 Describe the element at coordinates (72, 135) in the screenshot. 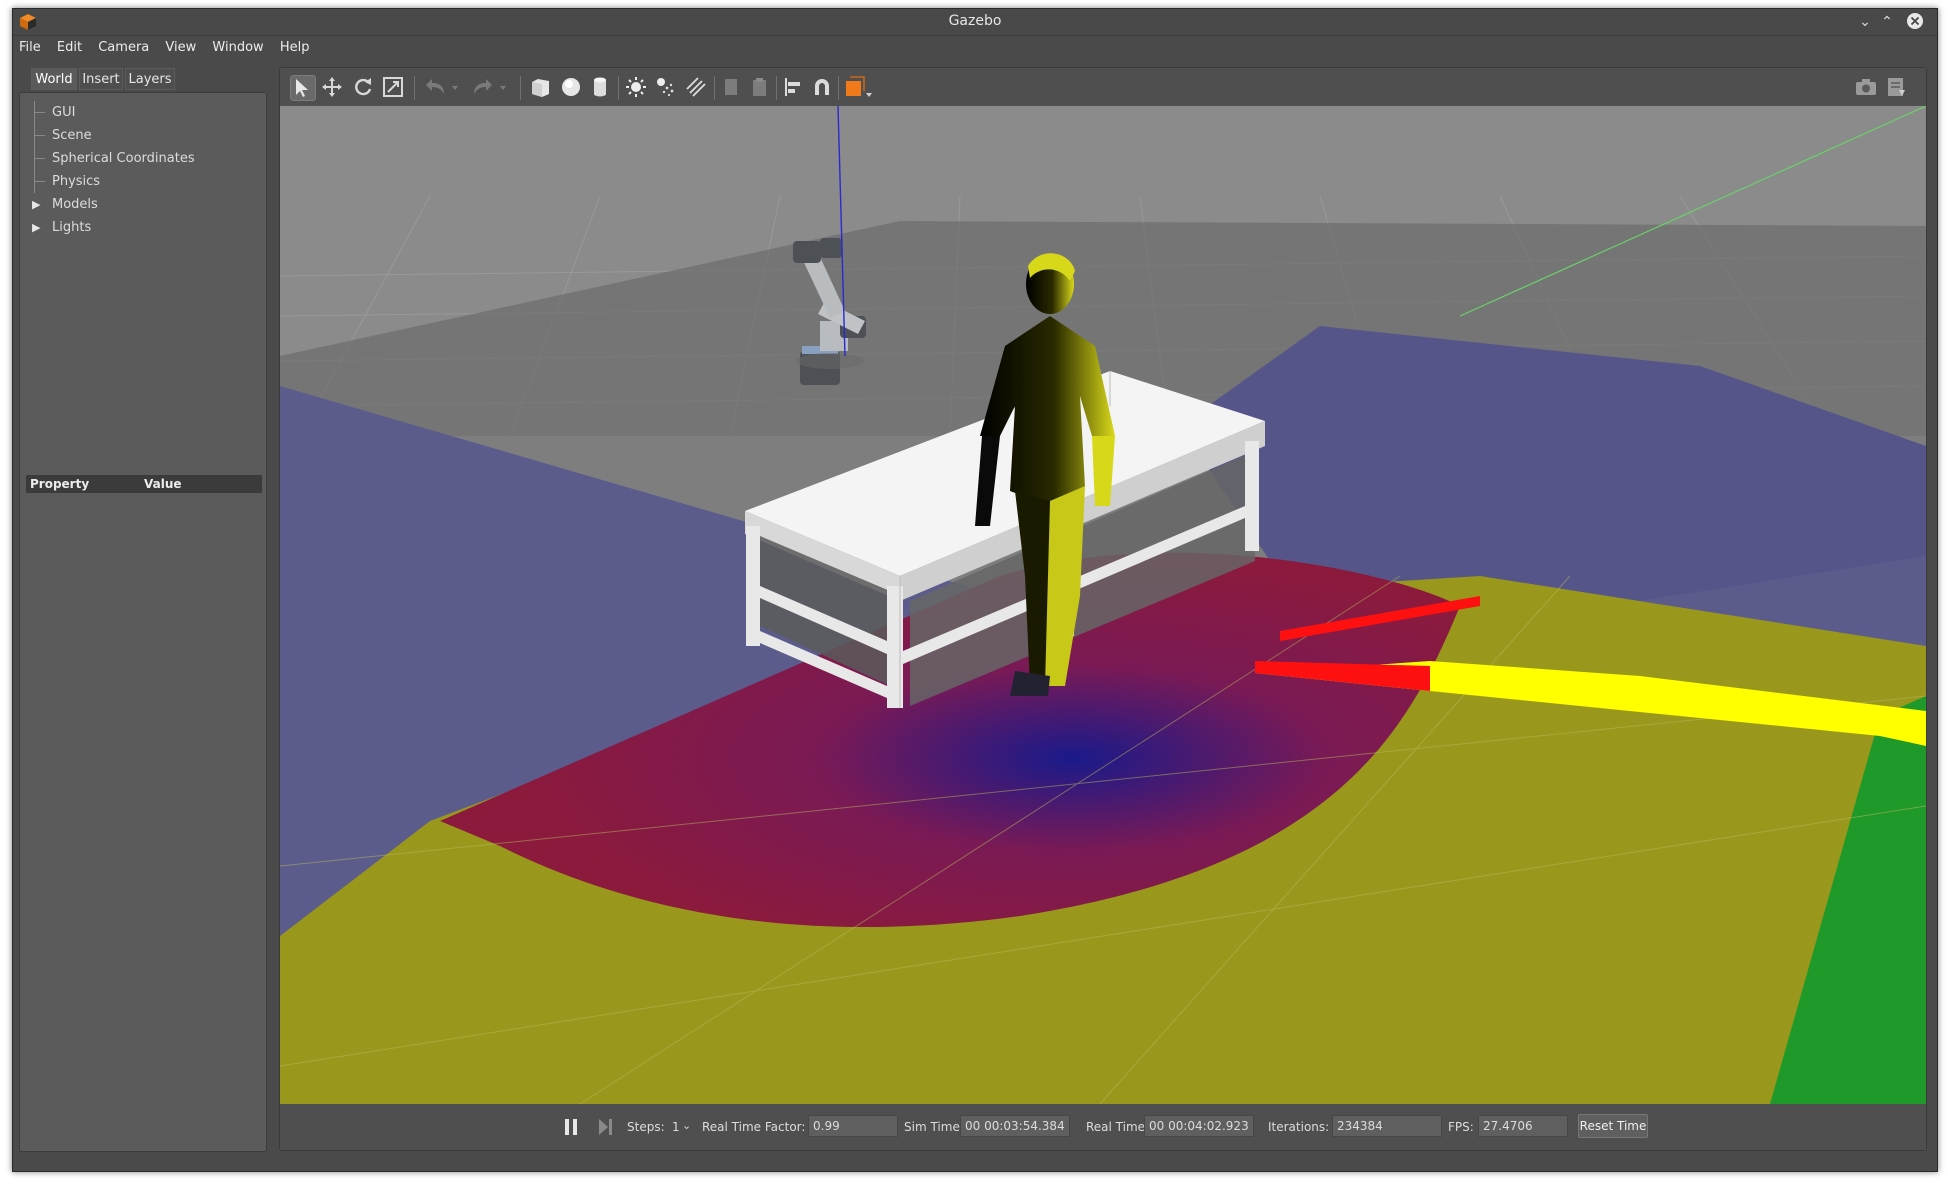

I see `tree-item-label: Scene` at that location.